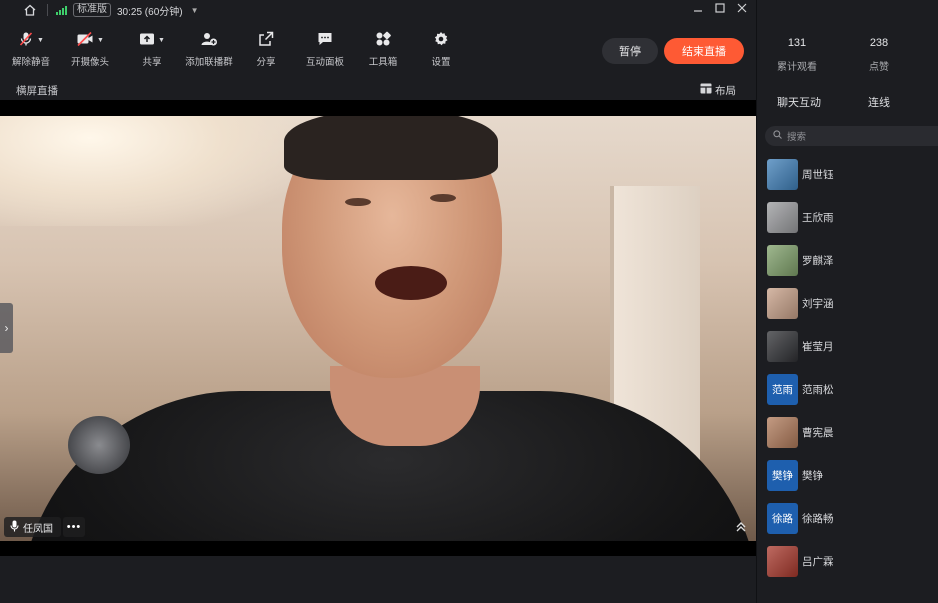 The height and width of the screenshot is (603, 938). Describe the element at coordinates (209, 40) in the screenshot. I see `add-group-icon` at that location.